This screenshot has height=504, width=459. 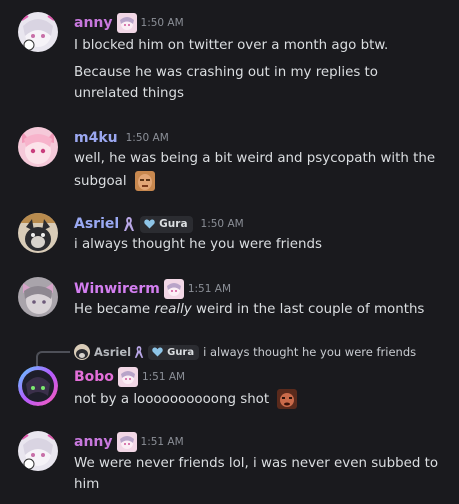 What do you see at coordinates (87, 484) in the screenshot?
I see `message-text: him` at bounding box center [87, 484].